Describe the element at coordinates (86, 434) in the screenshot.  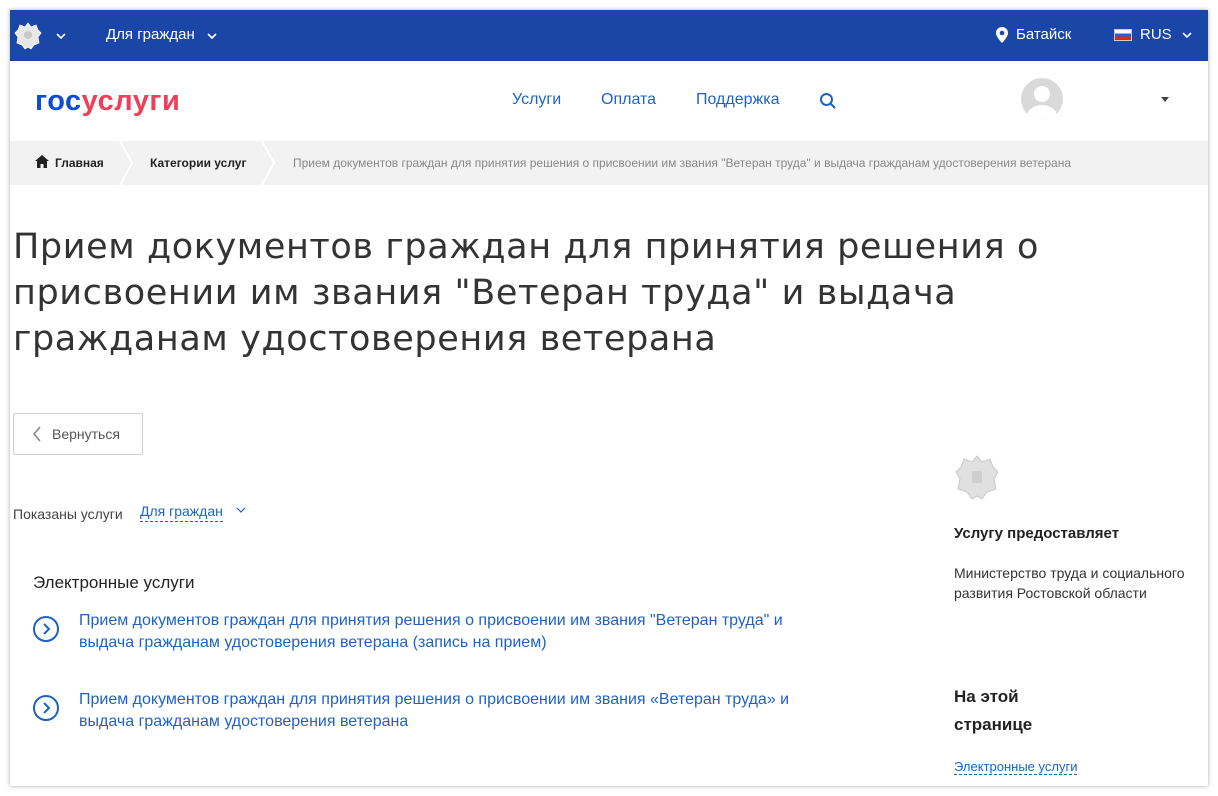
I see `back-button-label: Вернуться` at that location.